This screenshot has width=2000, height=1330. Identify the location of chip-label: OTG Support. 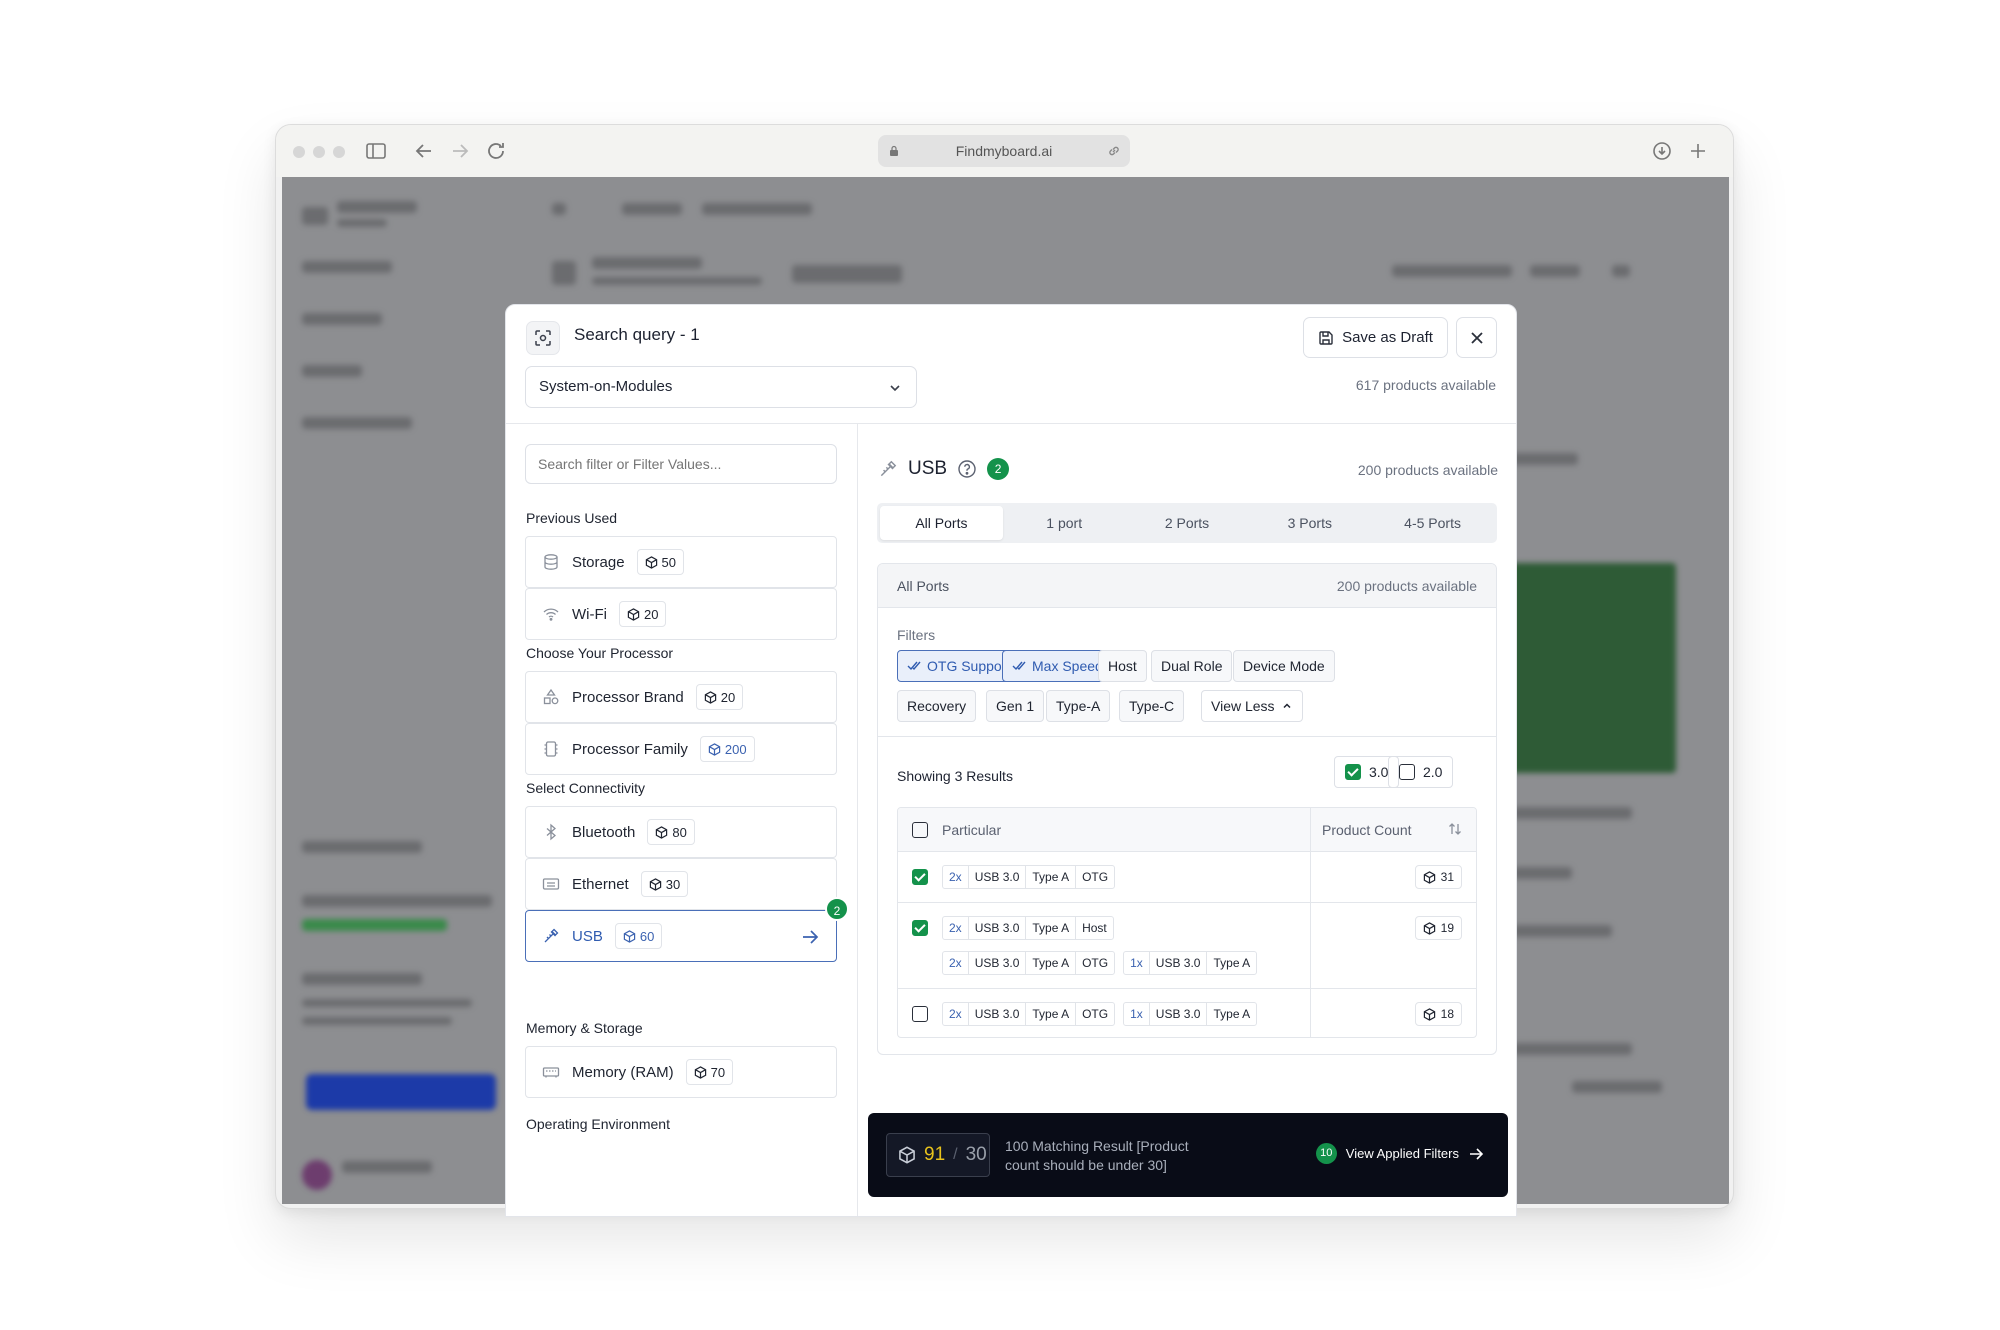
(969, 666).